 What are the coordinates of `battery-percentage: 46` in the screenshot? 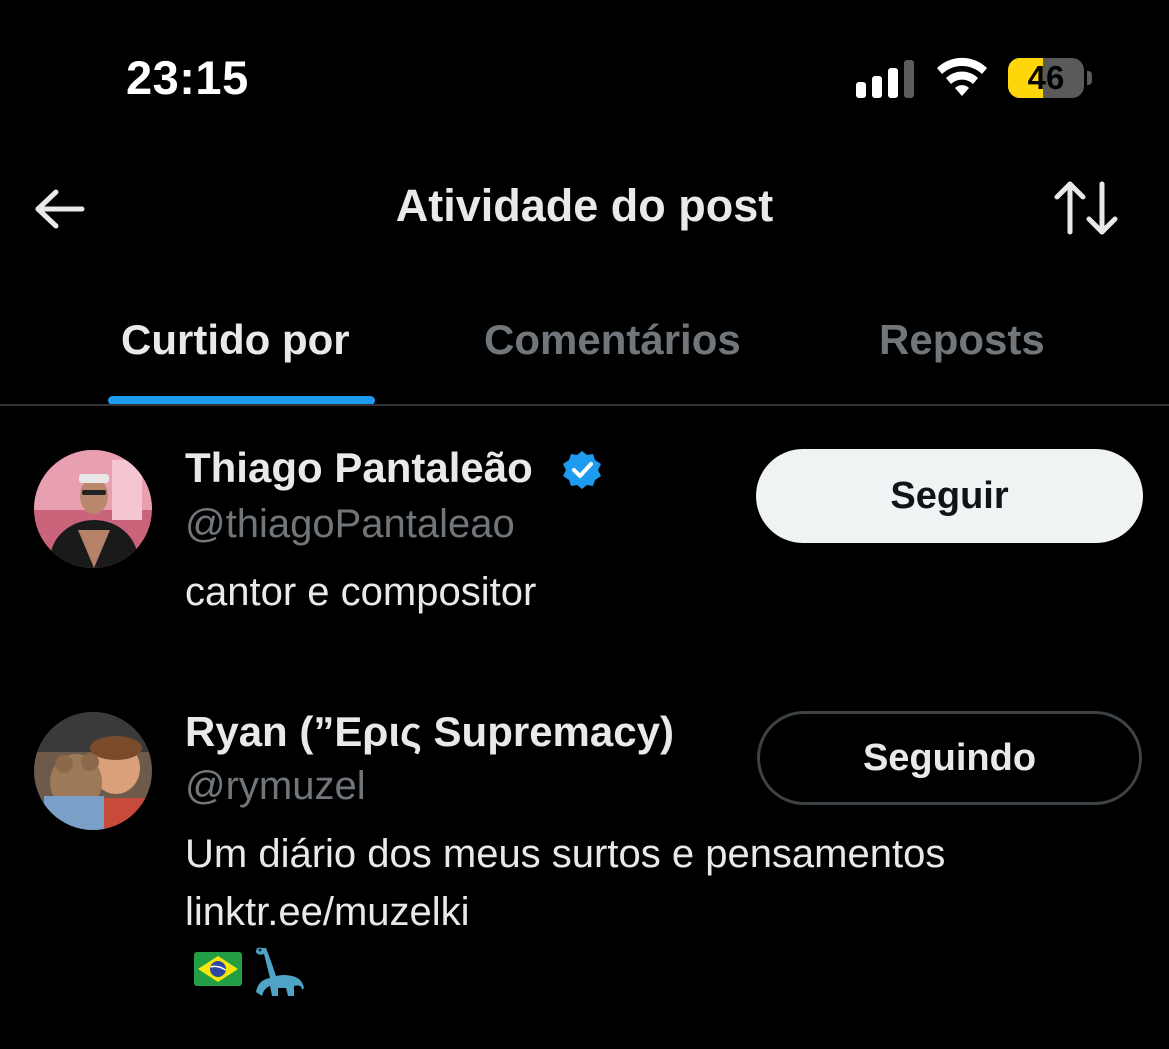 It's located at (1046, 77).